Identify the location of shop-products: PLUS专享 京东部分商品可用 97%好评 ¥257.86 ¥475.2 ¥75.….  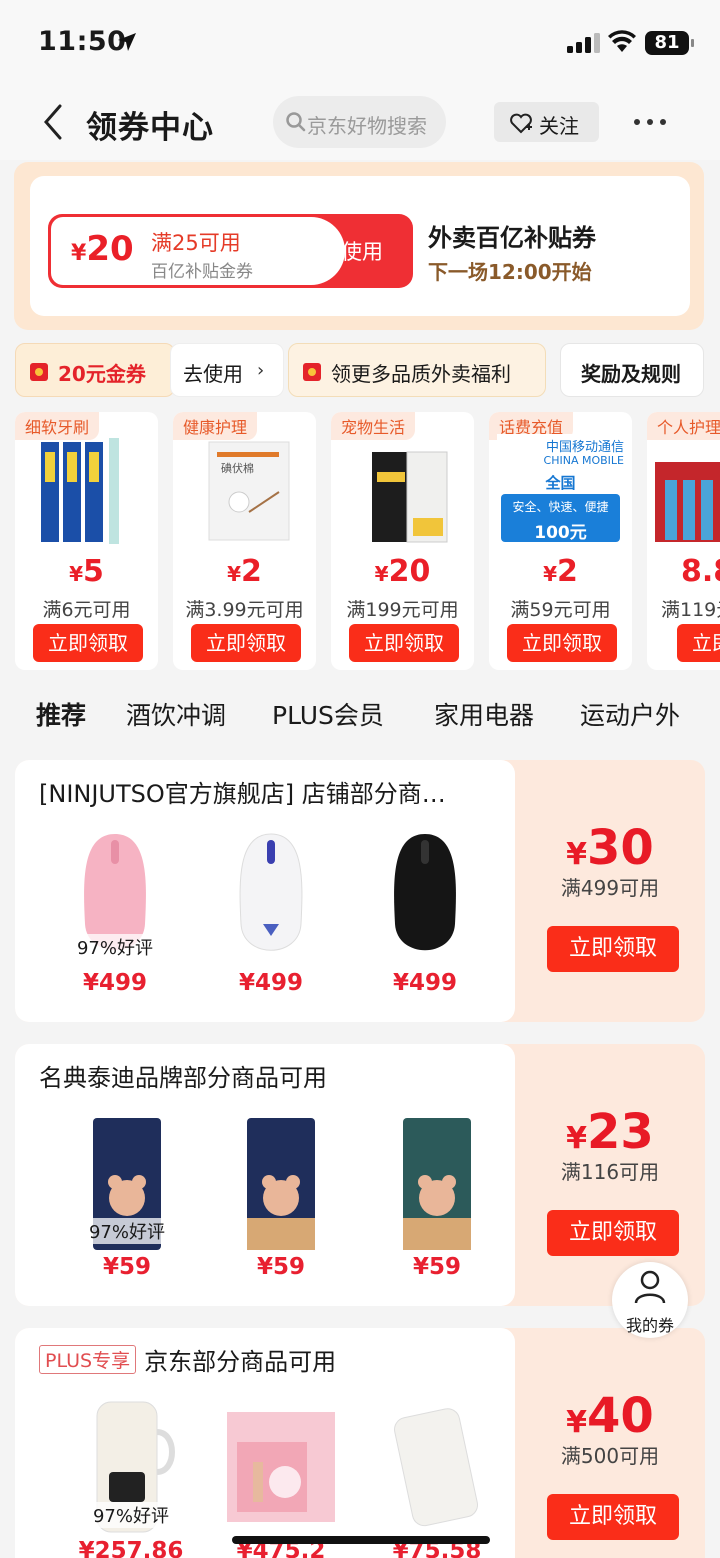
(265, 1443).